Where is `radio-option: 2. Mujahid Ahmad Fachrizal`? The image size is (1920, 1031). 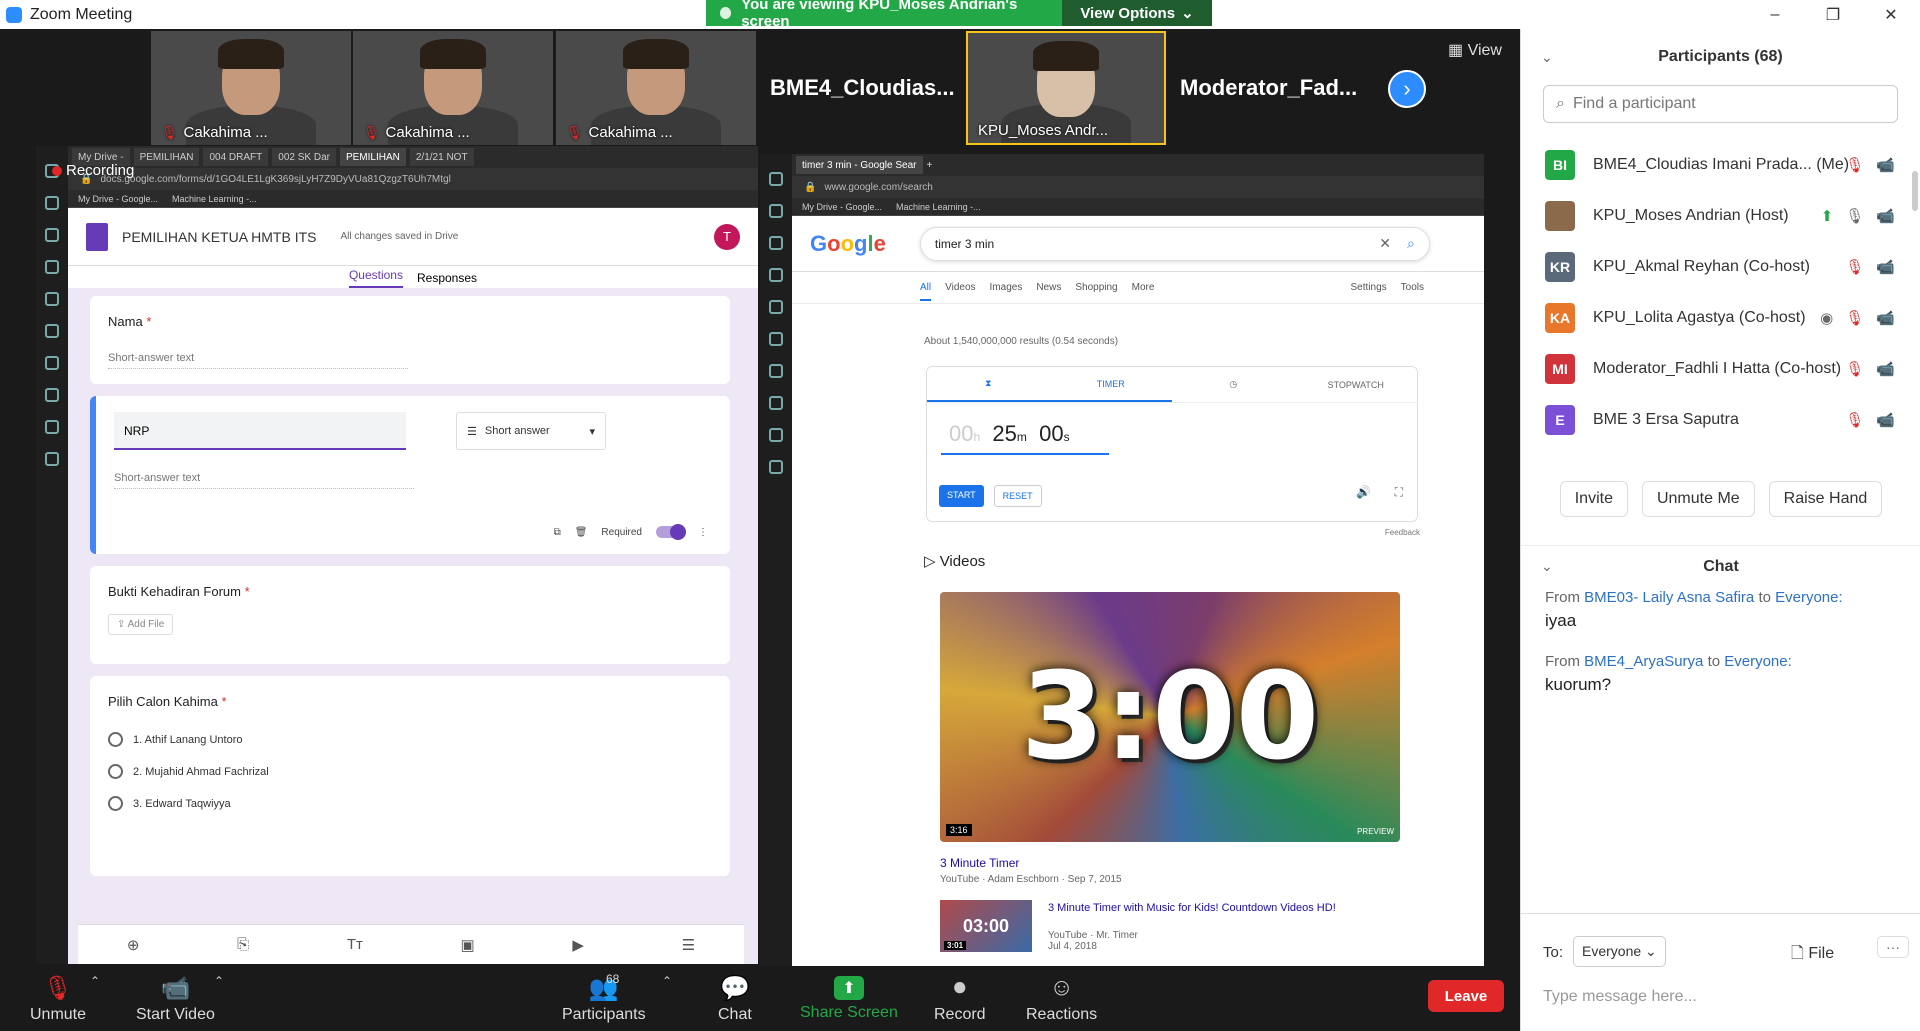 radio-option: 2. Mujahid Ahmad Fachrizal is located at coordinates (188, 771).